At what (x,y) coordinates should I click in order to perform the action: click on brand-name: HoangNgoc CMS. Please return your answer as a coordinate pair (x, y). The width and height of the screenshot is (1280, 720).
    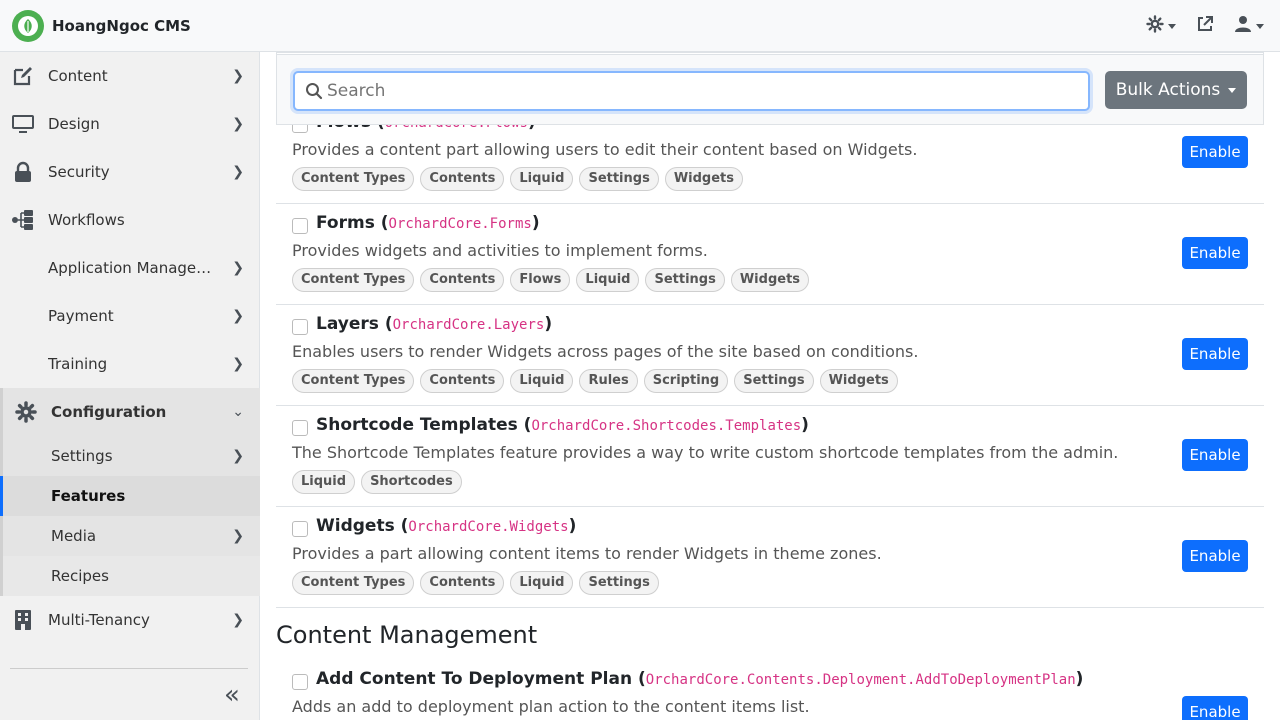
    Looking at the image, I should click on (121, 25).